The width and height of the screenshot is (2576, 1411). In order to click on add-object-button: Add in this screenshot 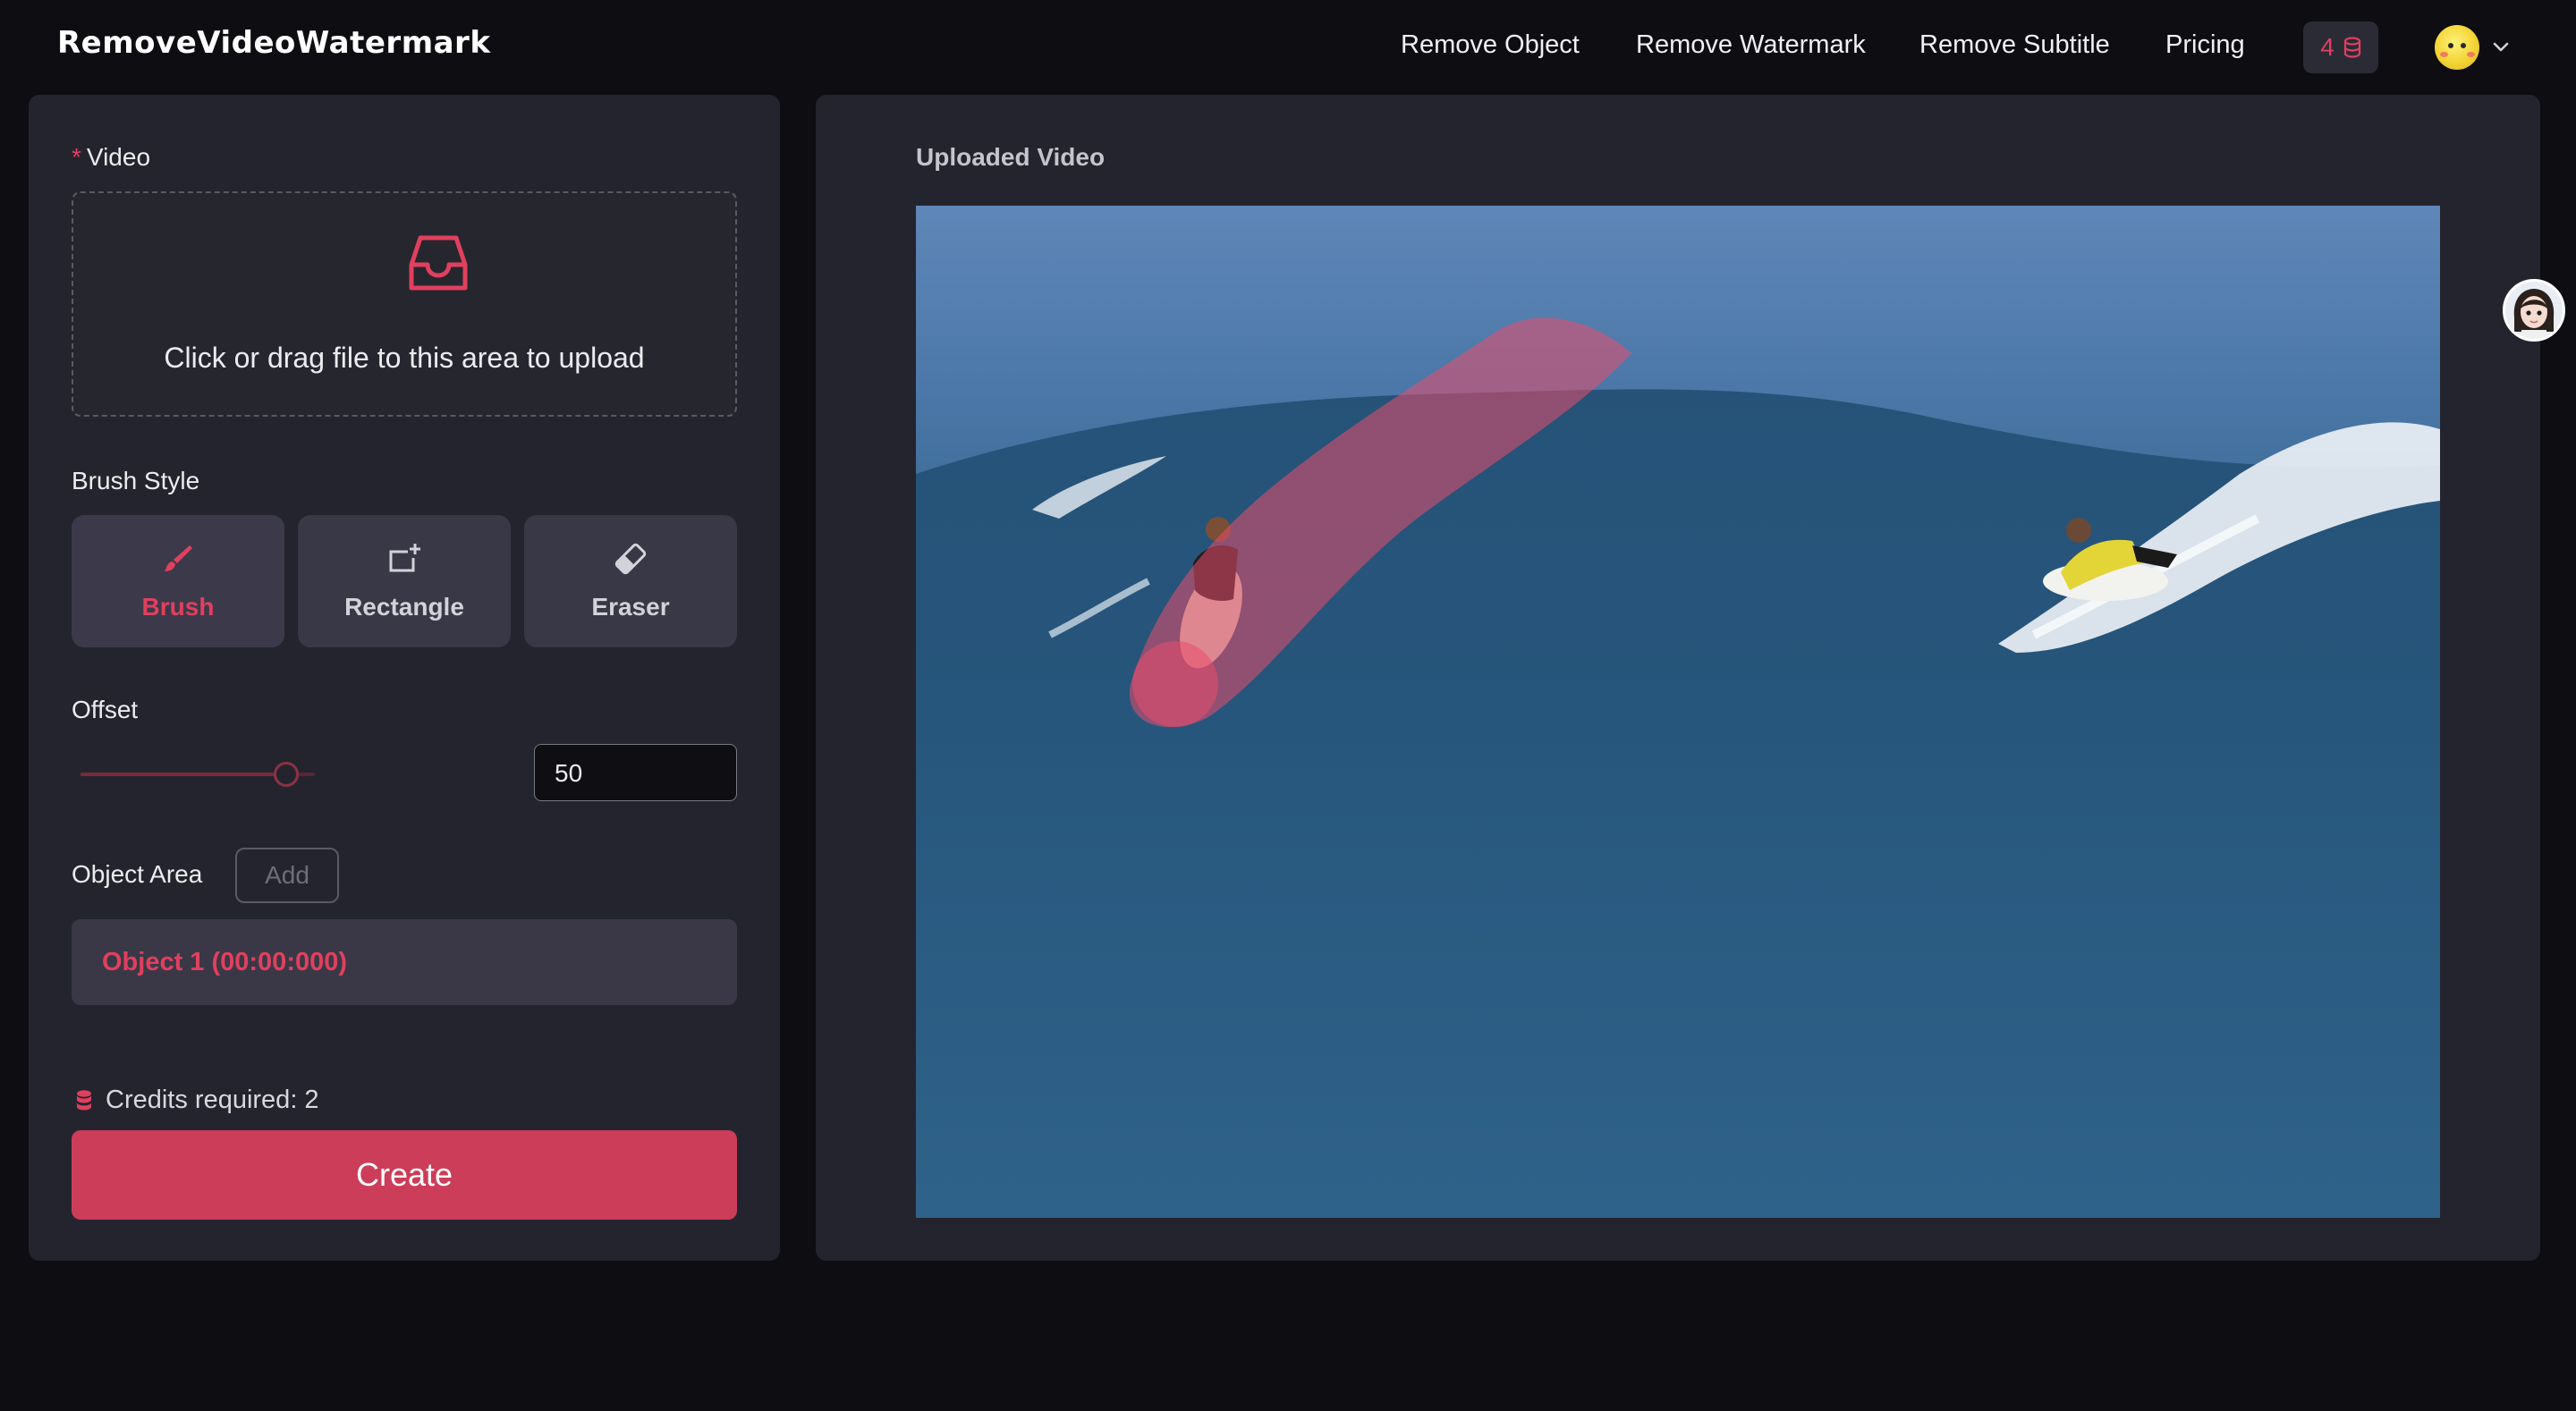, I will do `click(287, 875)`.